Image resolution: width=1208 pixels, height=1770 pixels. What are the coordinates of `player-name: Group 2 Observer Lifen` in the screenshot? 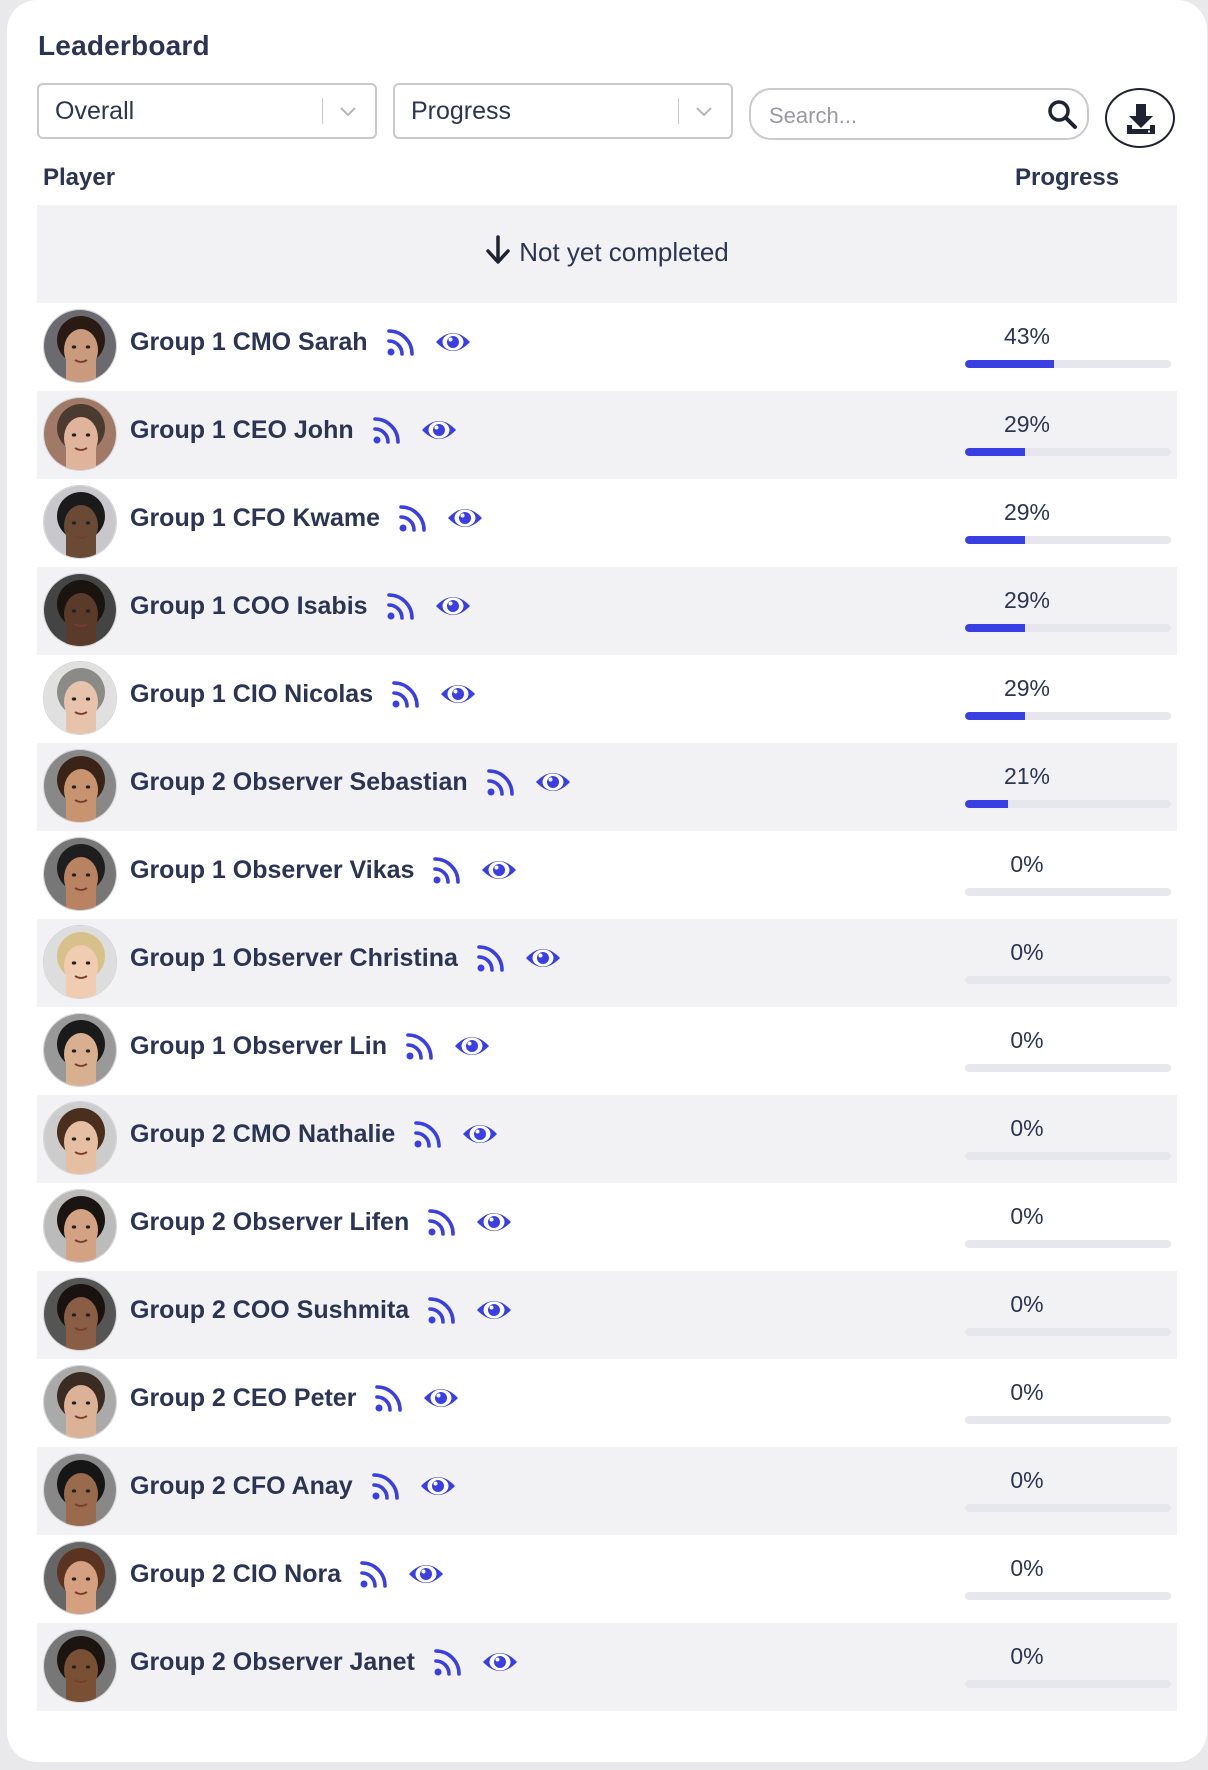 It's located at (269, 1222).